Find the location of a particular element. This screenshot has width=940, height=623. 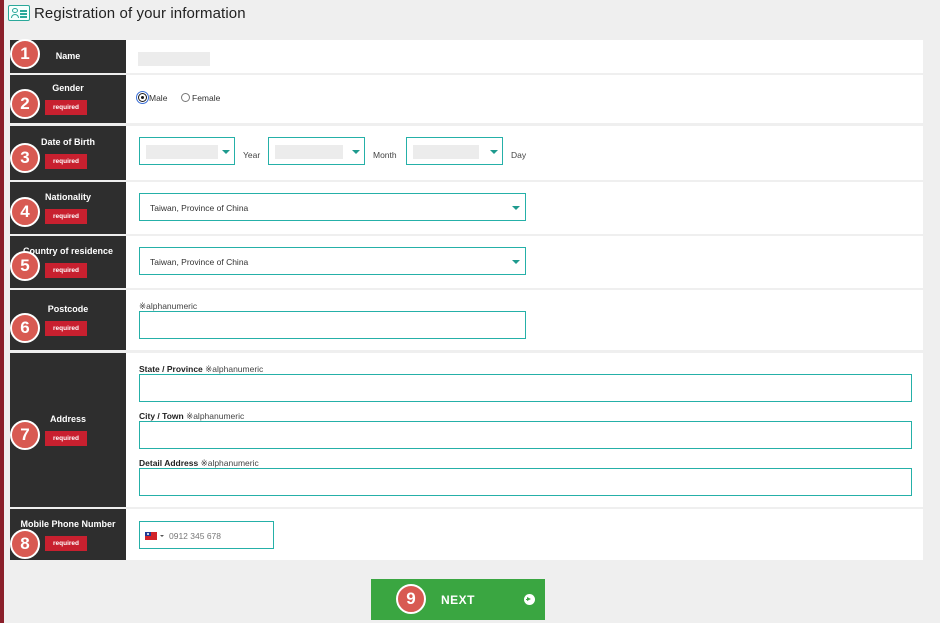

phone-placeholder: 0912 345 678 is located at coordinates (195, 536).